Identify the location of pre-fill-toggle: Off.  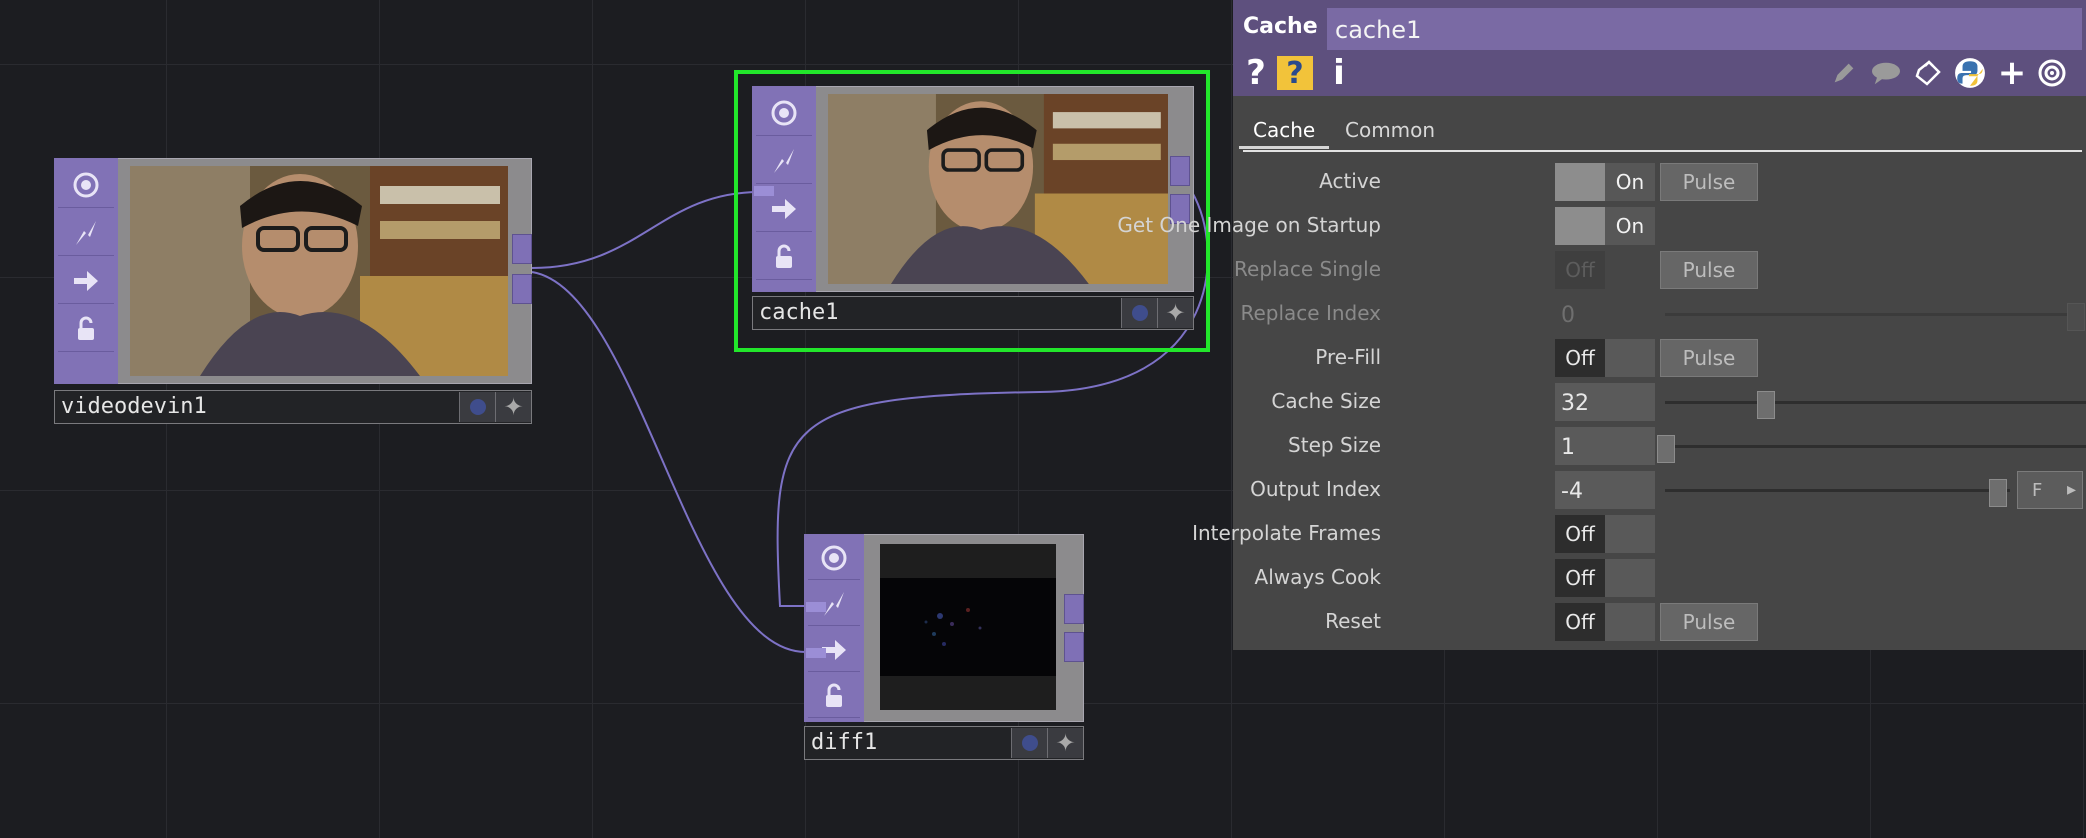
(1605, 358).